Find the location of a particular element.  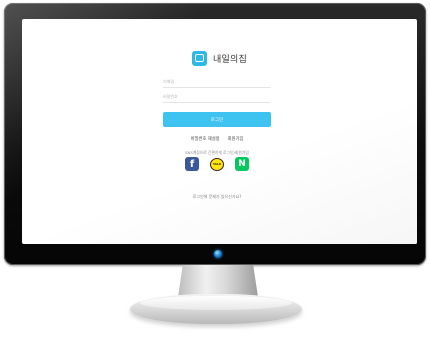

kakao-login-button: TALK is located at coordinates (217, 164).